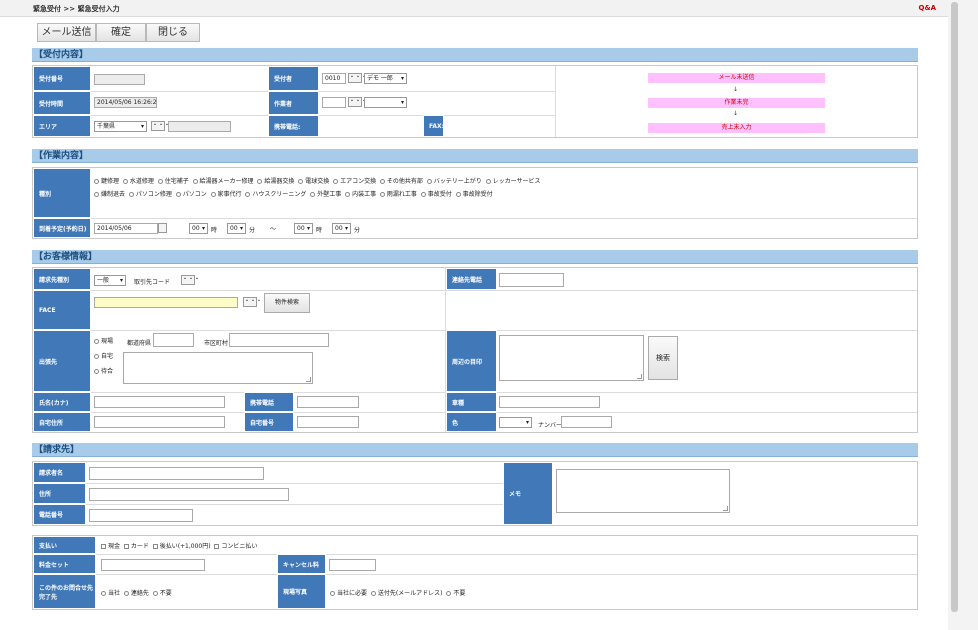 The image size is (978, 630). Describe the element at coordinates (269, 422) in the screenshot. I see `label-home-number: 自宅番号` at that location.